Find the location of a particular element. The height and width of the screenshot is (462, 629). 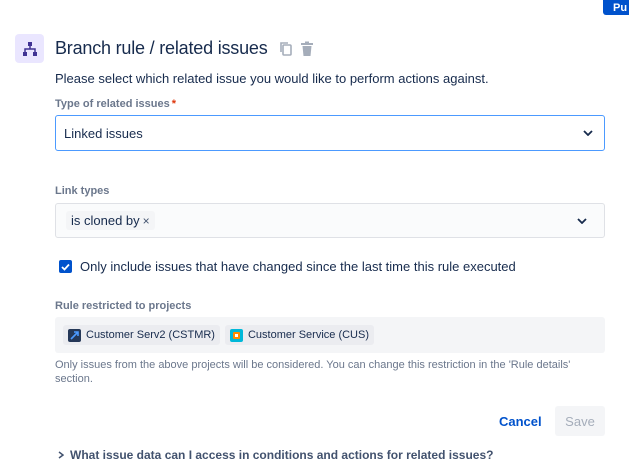

remove-chip-icon: × is located at coordinates (146, 221).